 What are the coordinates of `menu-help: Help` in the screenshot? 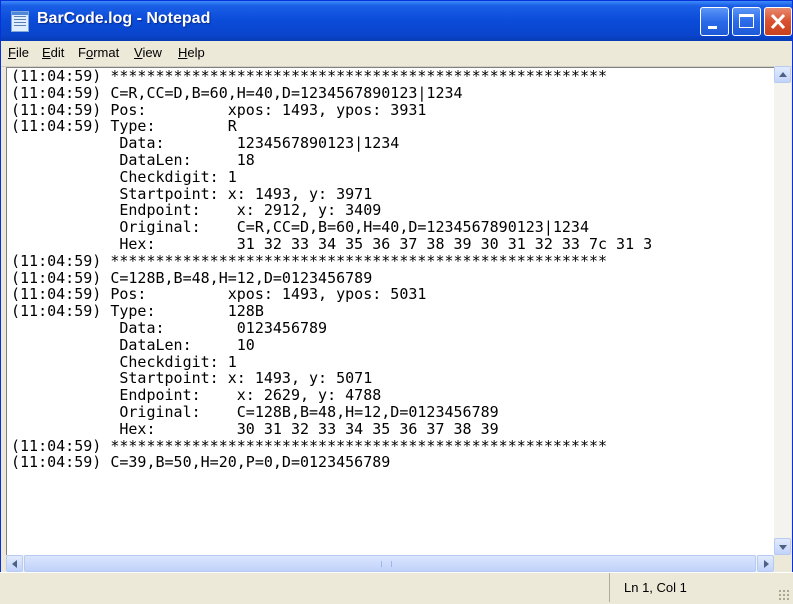 It's located at (191, 52).